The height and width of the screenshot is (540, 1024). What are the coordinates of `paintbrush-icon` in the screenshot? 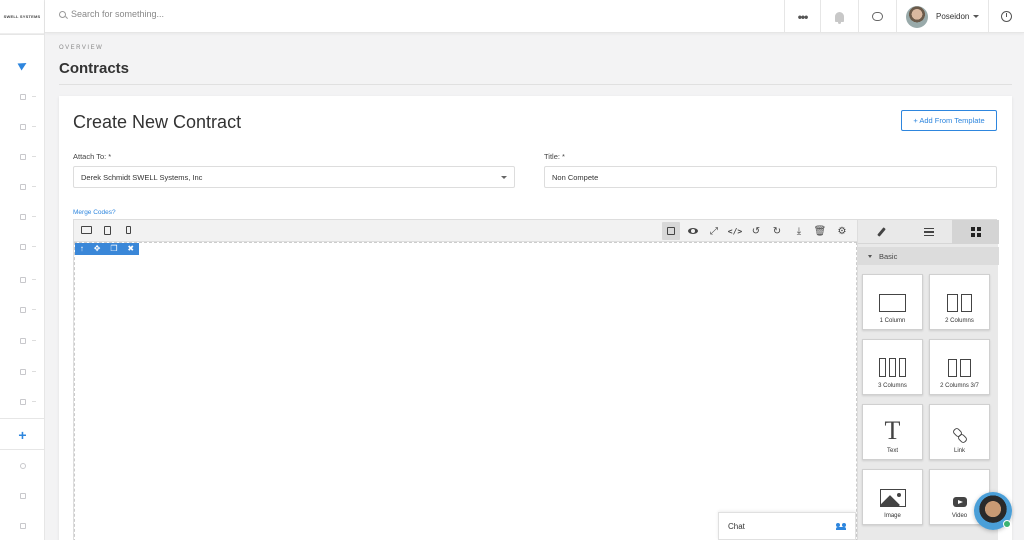 It's located at (881, 232).